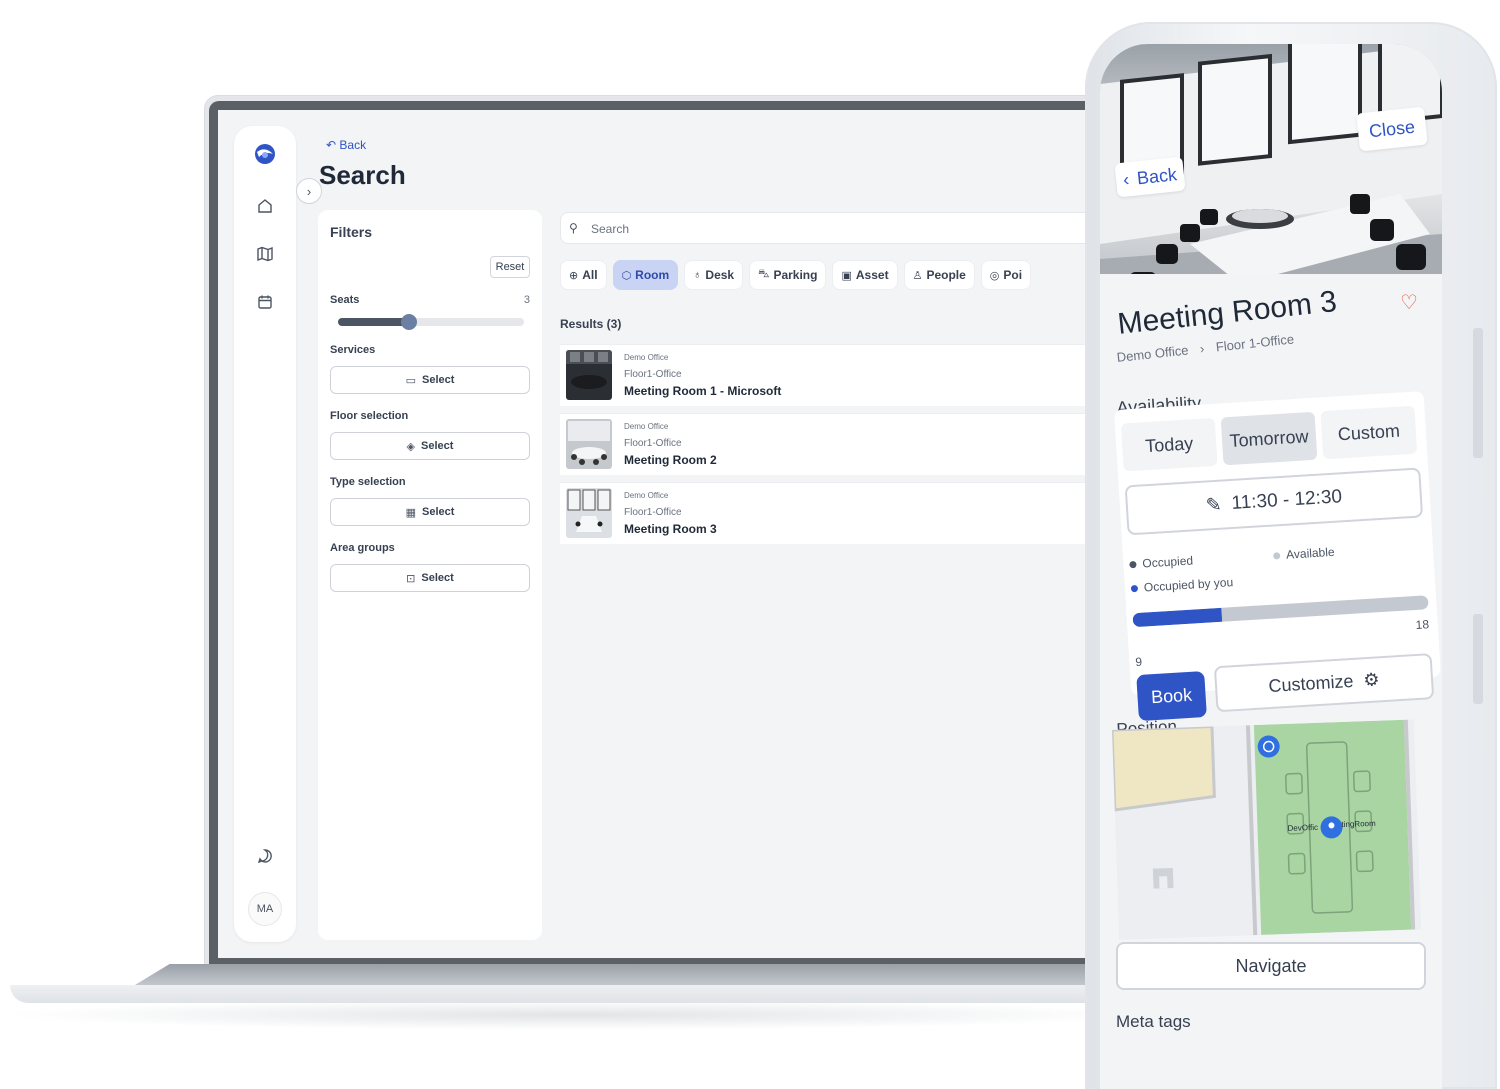 Image resolution: width=1500 pixels, height=1089 pixels. I want to click on area-select-button: ⊡ Select, so click(430, 578).